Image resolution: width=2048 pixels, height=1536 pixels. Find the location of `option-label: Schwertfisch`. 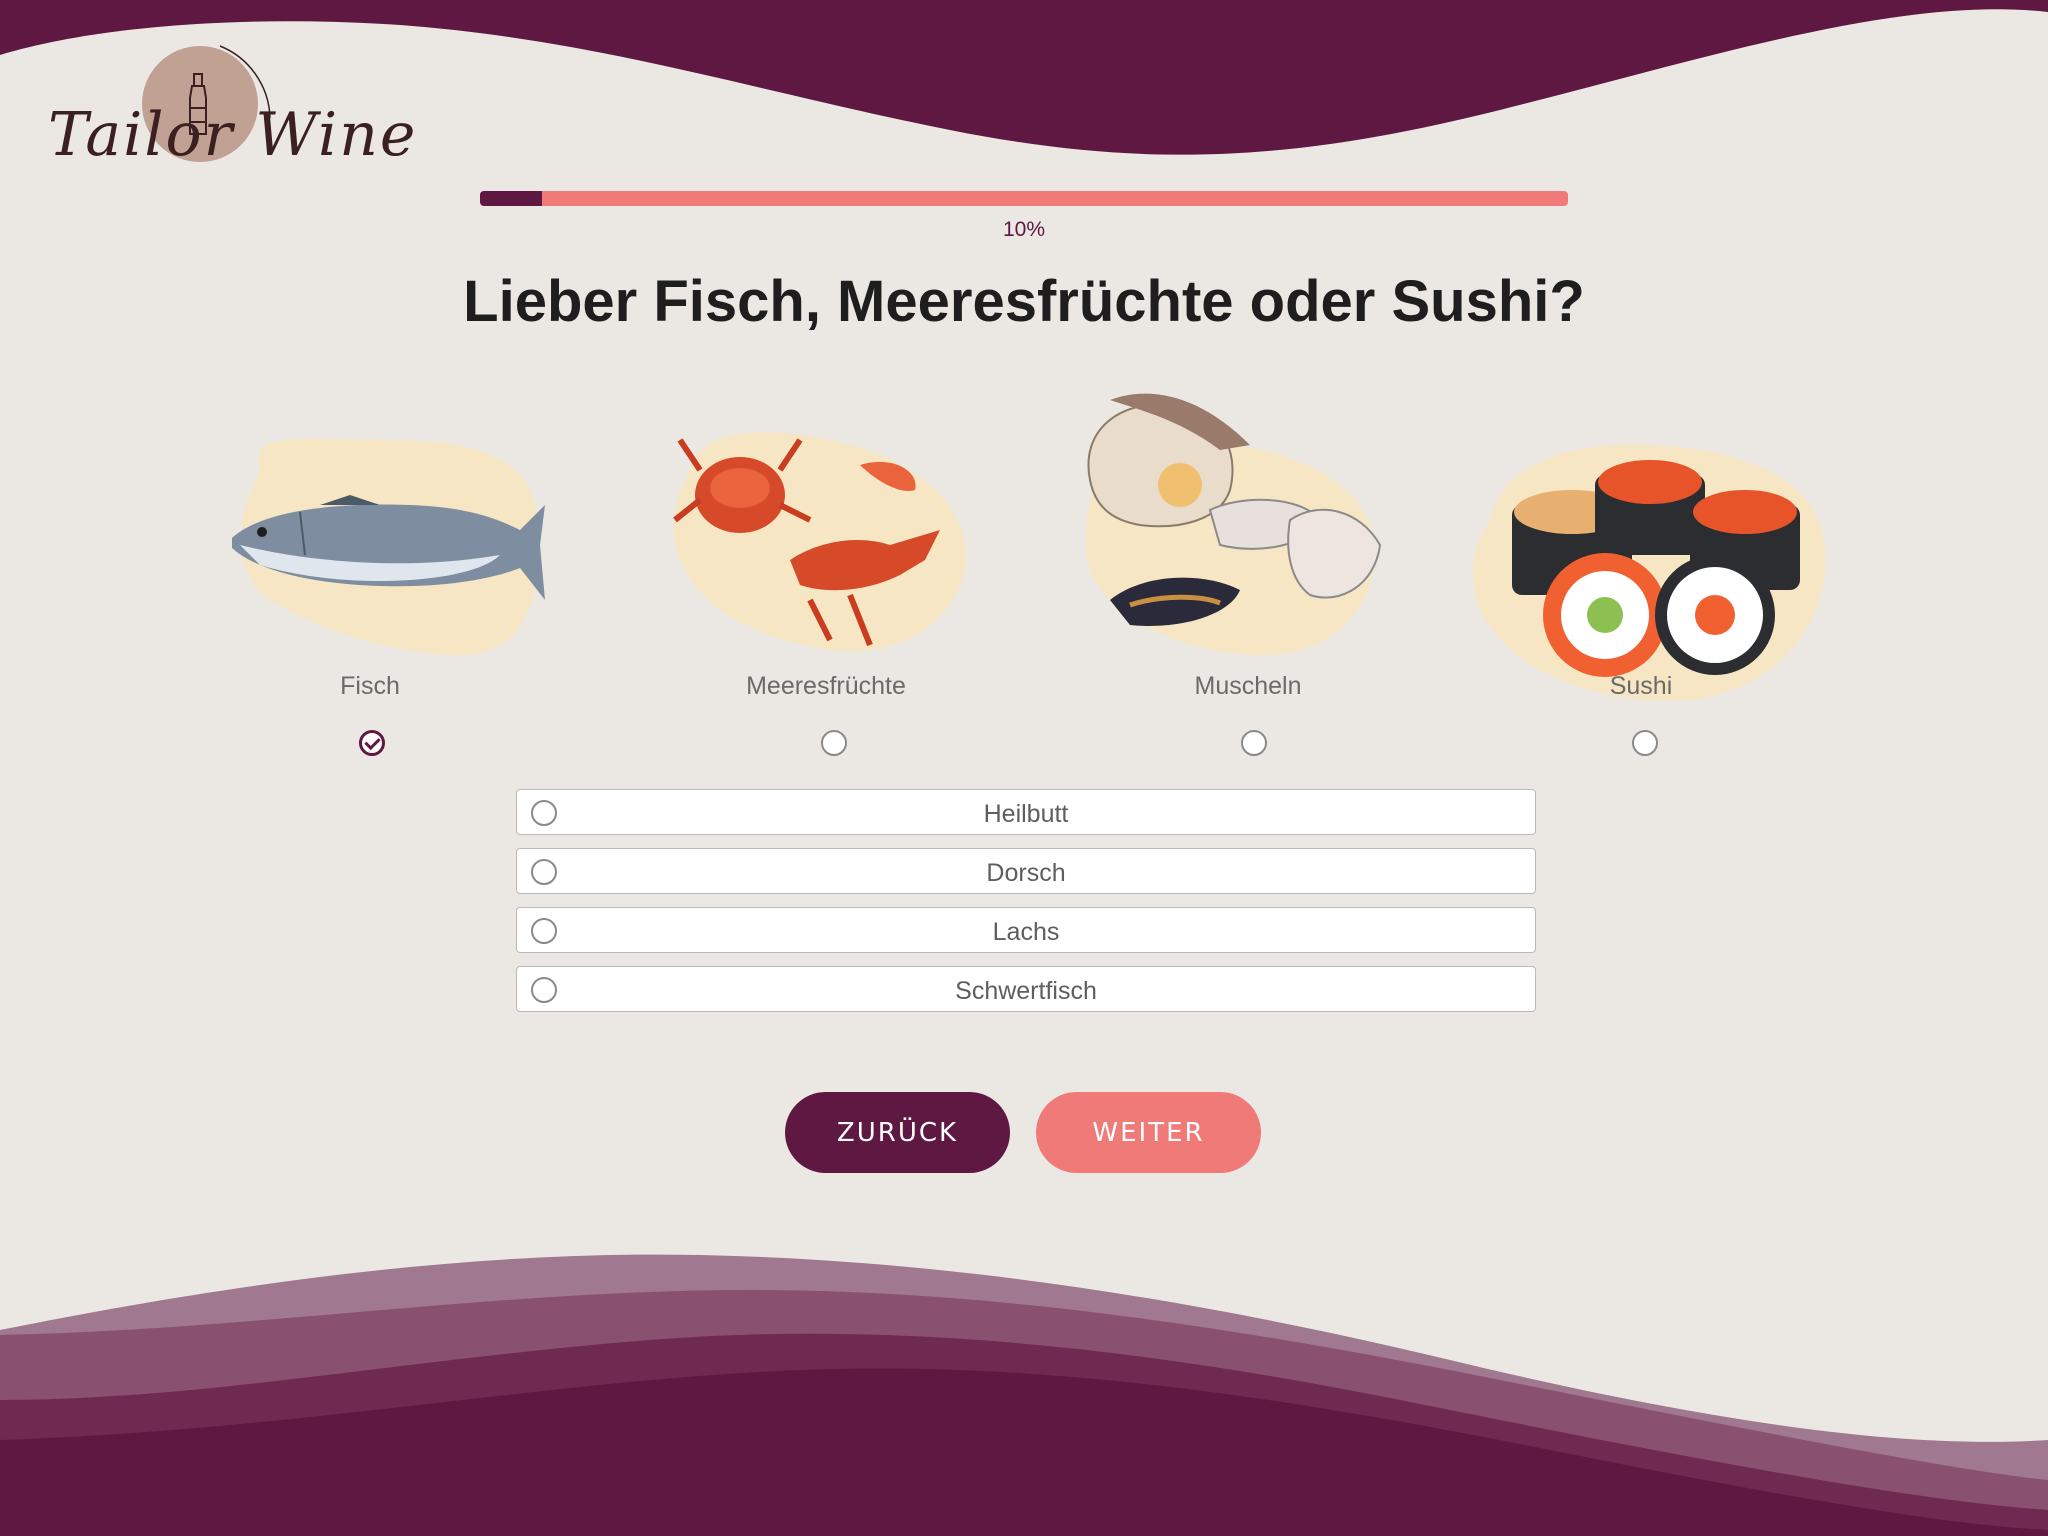

option-label: Schwertfisch is located at coordinates (1026, 991).